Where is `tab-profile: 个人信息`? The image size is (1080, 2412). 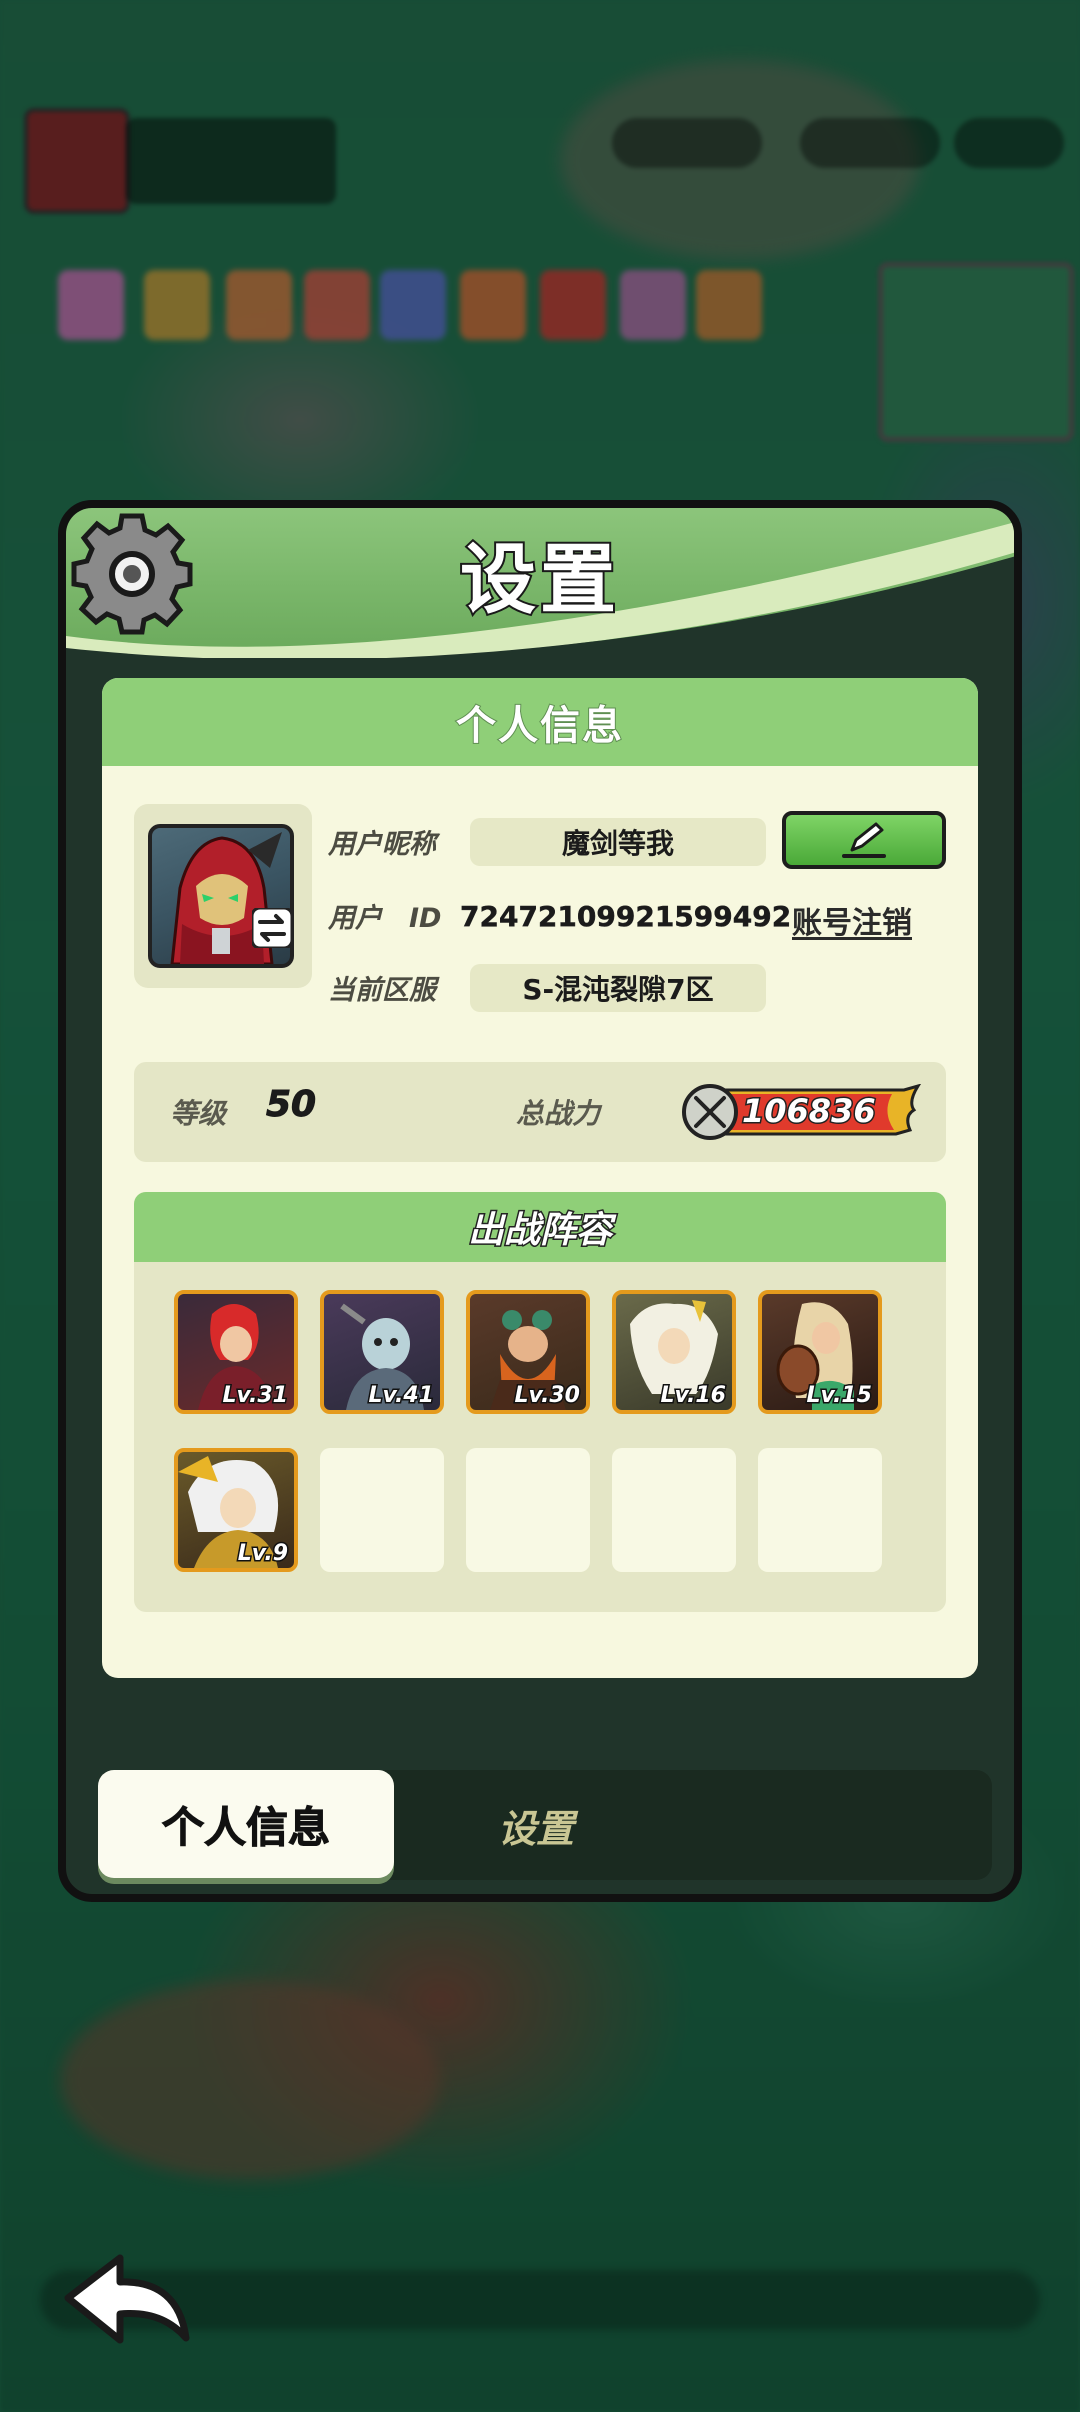
tab-profile: 个人信息 is located at coordinates (246, 1824).